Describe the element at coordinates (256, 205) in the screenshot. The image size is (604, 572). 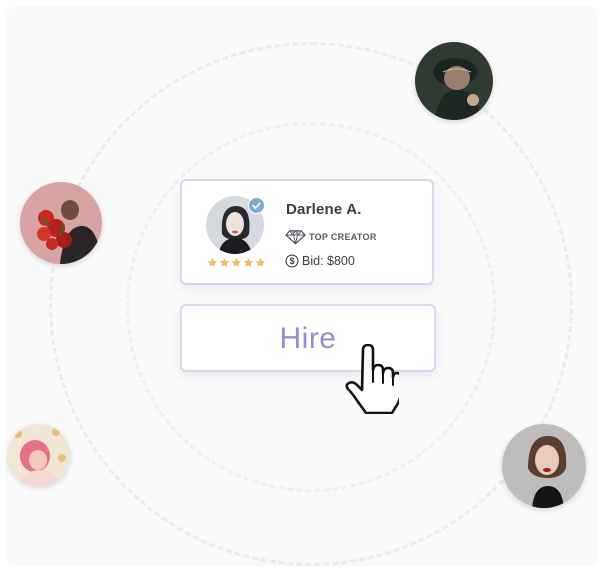
I see `verified-check-icon` at that location.